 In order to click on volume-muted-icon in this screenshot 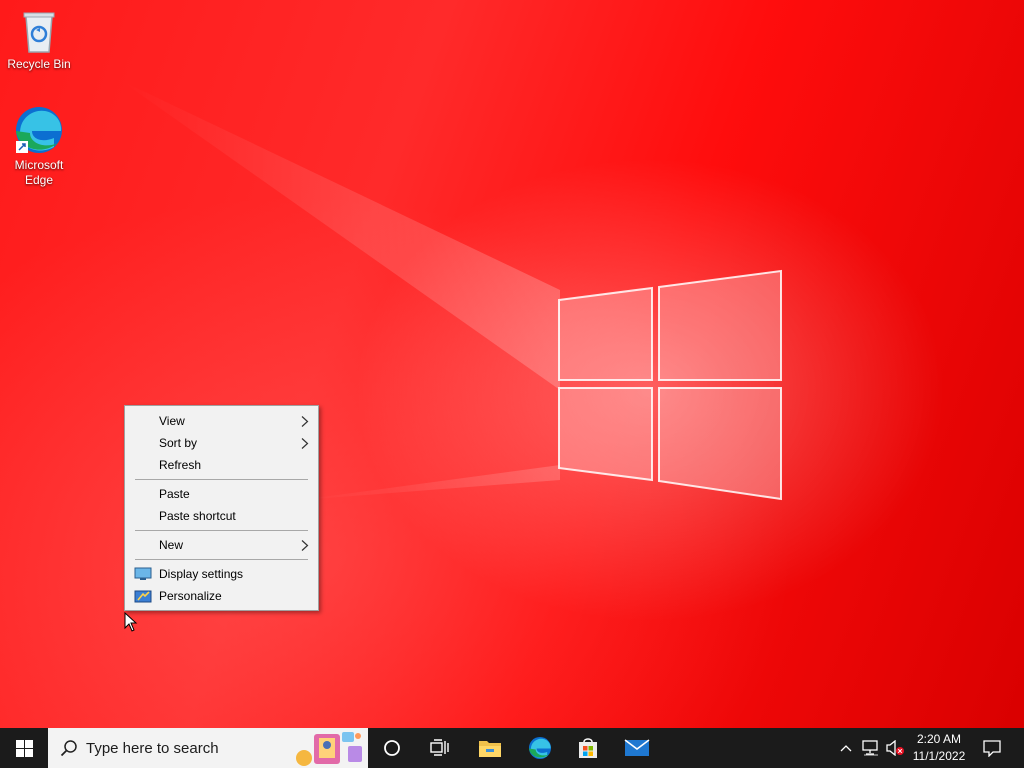, I will do `click(895, 748)`.